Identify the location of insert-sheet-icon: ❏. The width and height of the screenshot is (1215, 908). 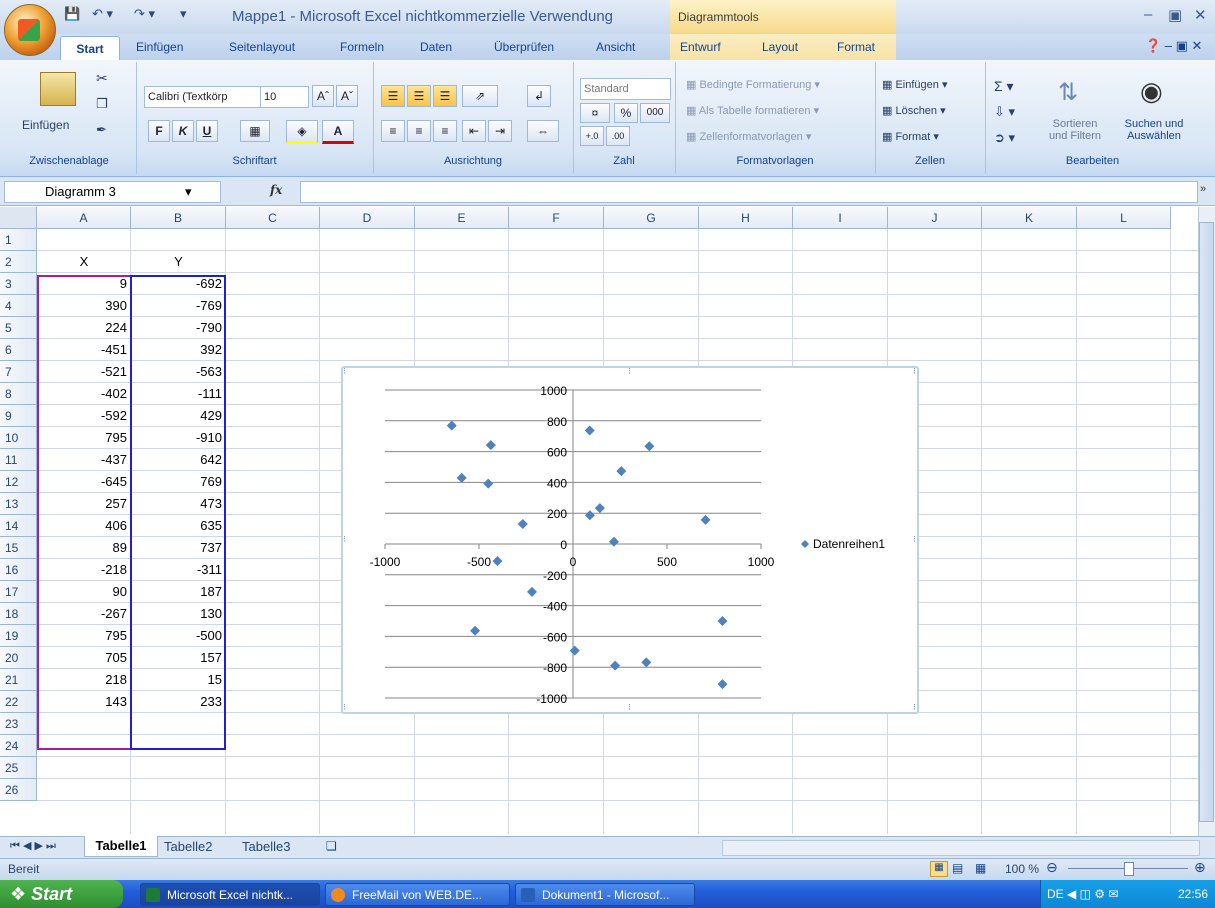
(331, 846).